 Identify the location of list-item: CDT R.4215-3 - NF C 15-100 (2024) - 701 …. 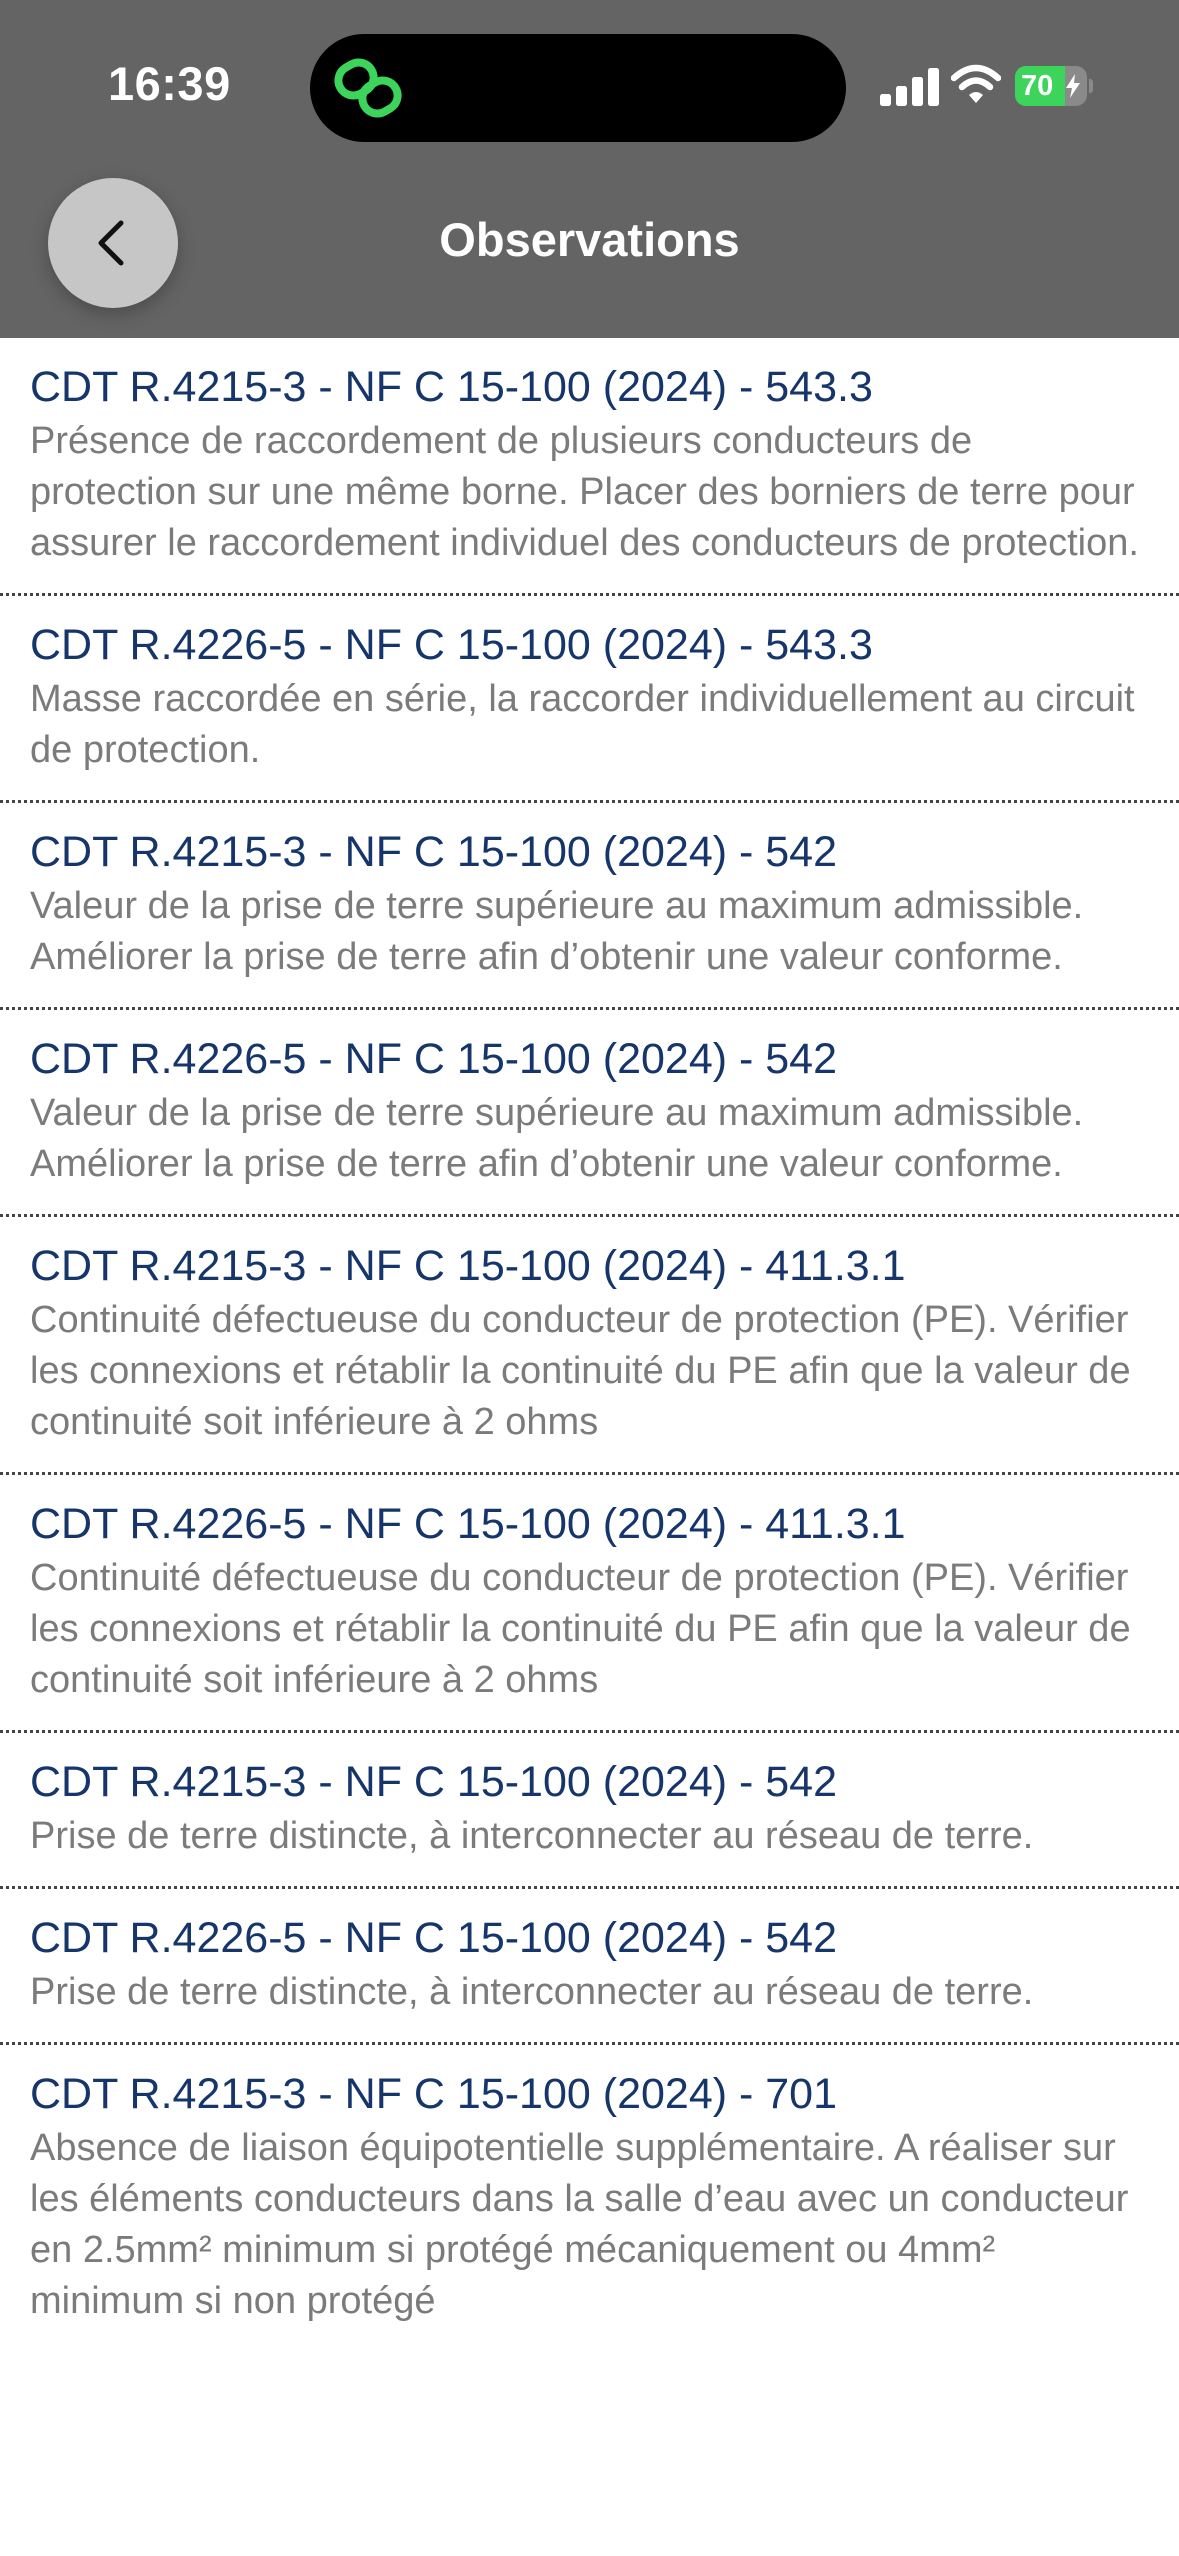
(589, 2198).